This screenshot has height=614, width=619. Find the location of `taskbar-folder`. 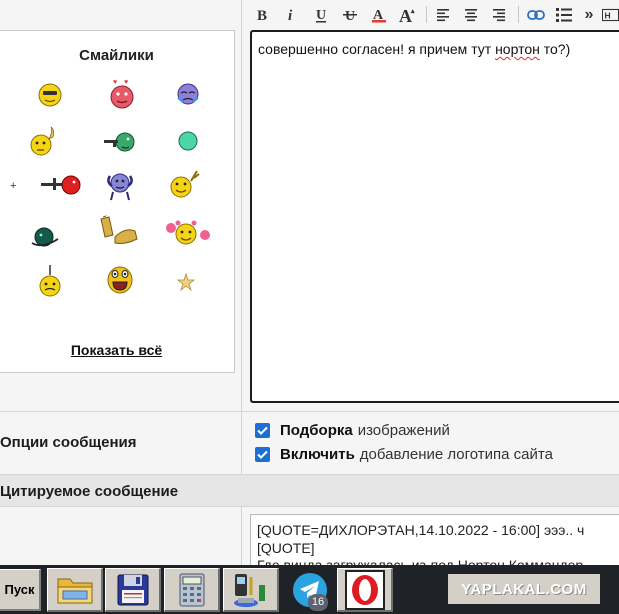

taskbar-folder is located at coordinates (75, 590).